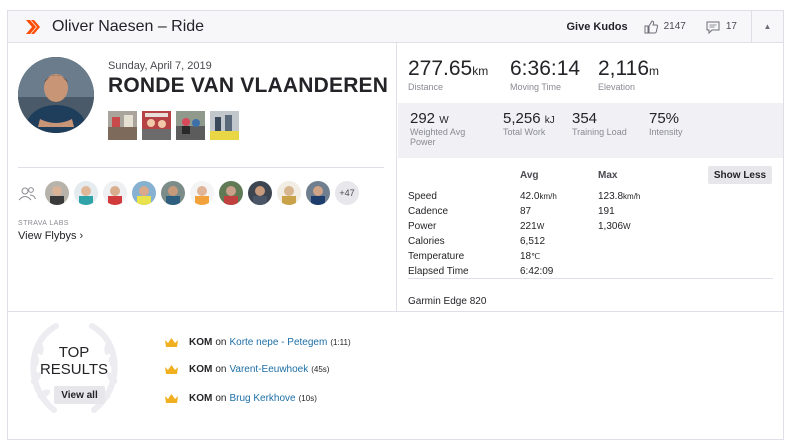  I want to click on stat-elevation: 2,116m Elevation, so click(628, 74).